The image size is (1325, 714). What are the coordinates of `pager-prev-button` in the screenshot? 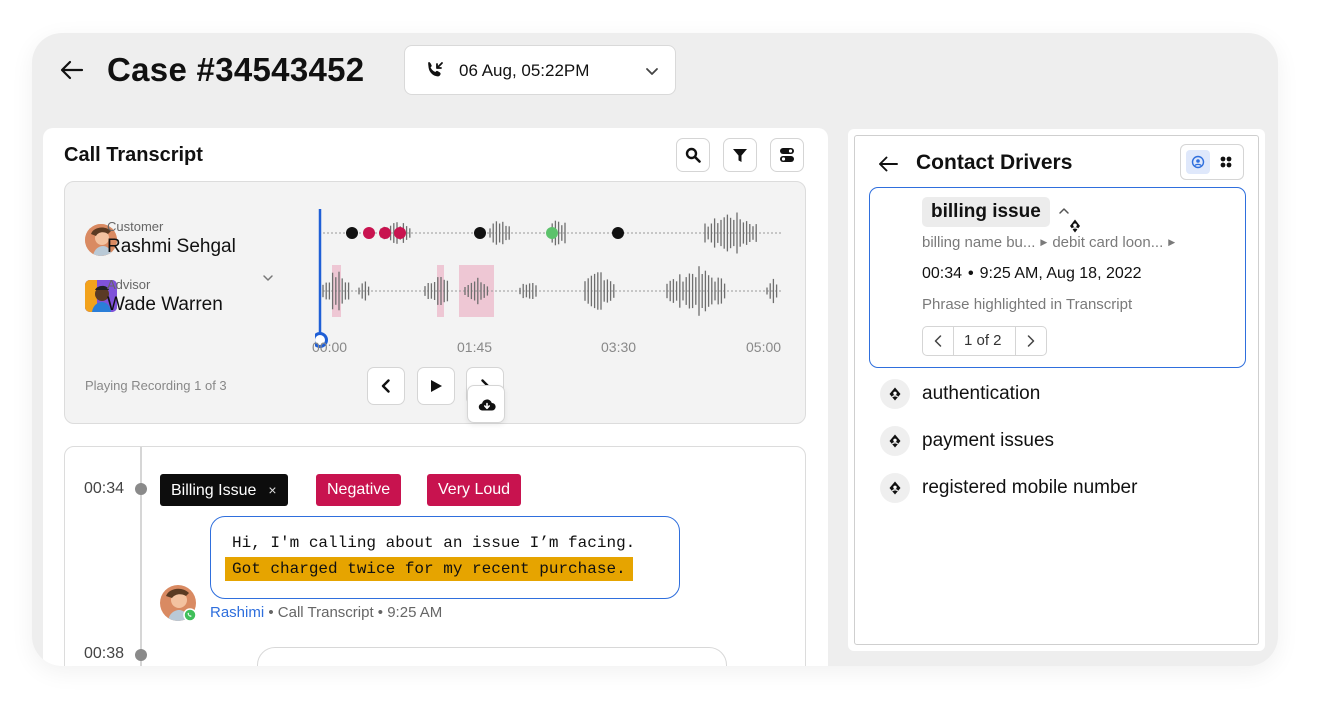 It's located at (938, 341).